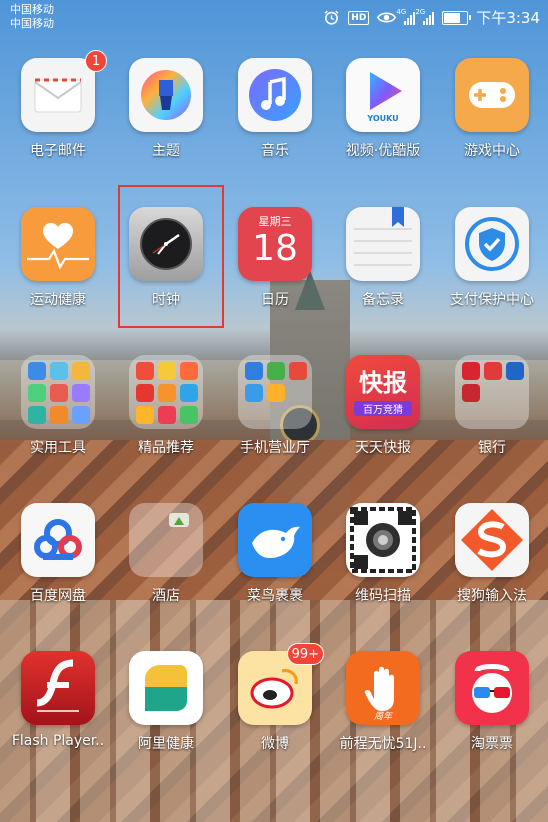 This screenshot has height=822, width=548. What do you see at coordinates (492, 151) in the screenshot?
I see `app-label: 游戏中心` at bounding box center [492, 151].